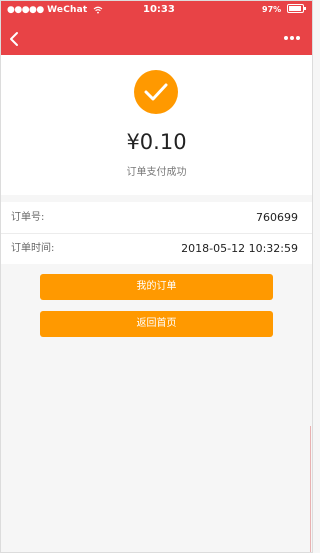 The width and height of the screenshot is (320, 553). I want to click on scroll-edge-line, so click(310, 489).